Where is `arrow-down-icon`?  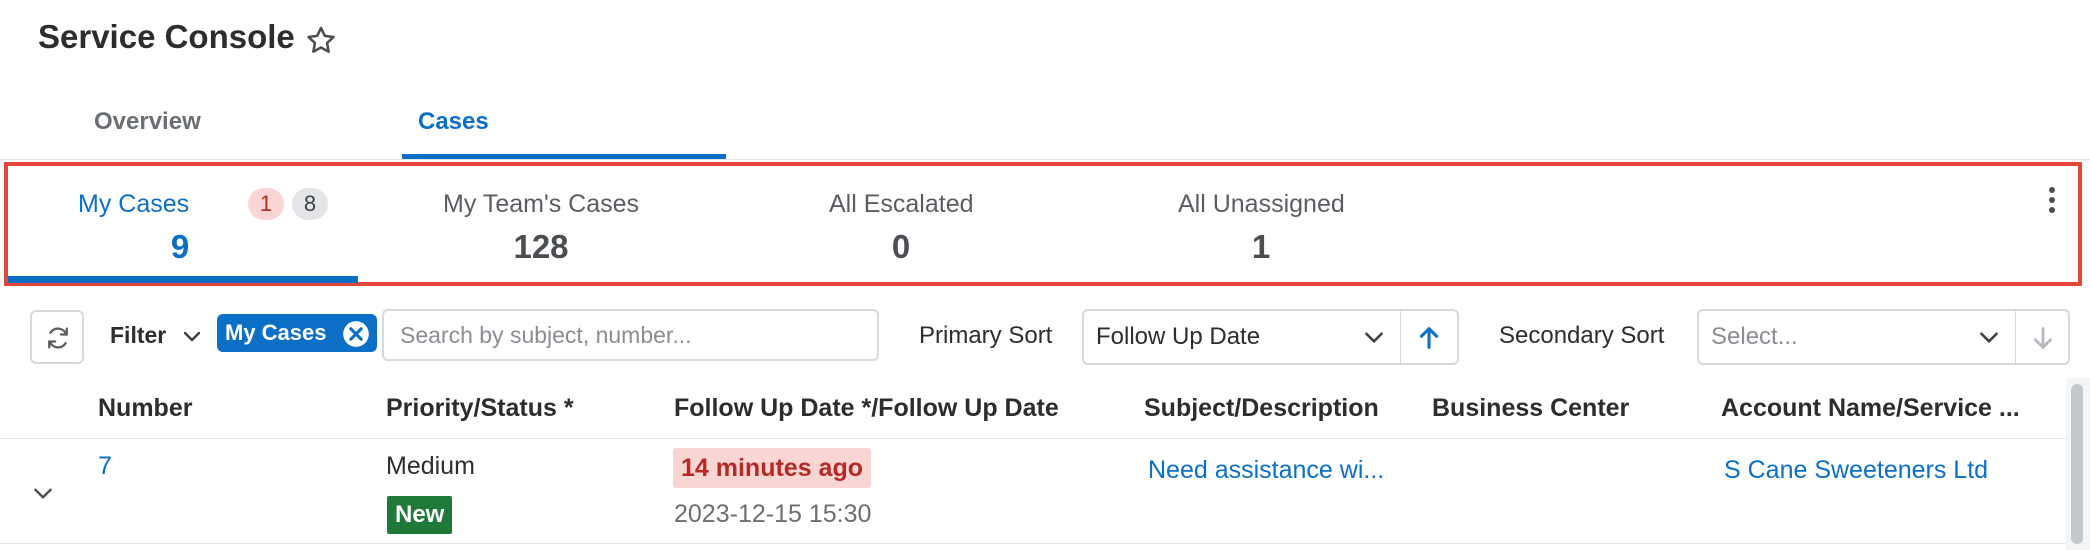
arrow-down-icon is located at coordinates (2043, 338).